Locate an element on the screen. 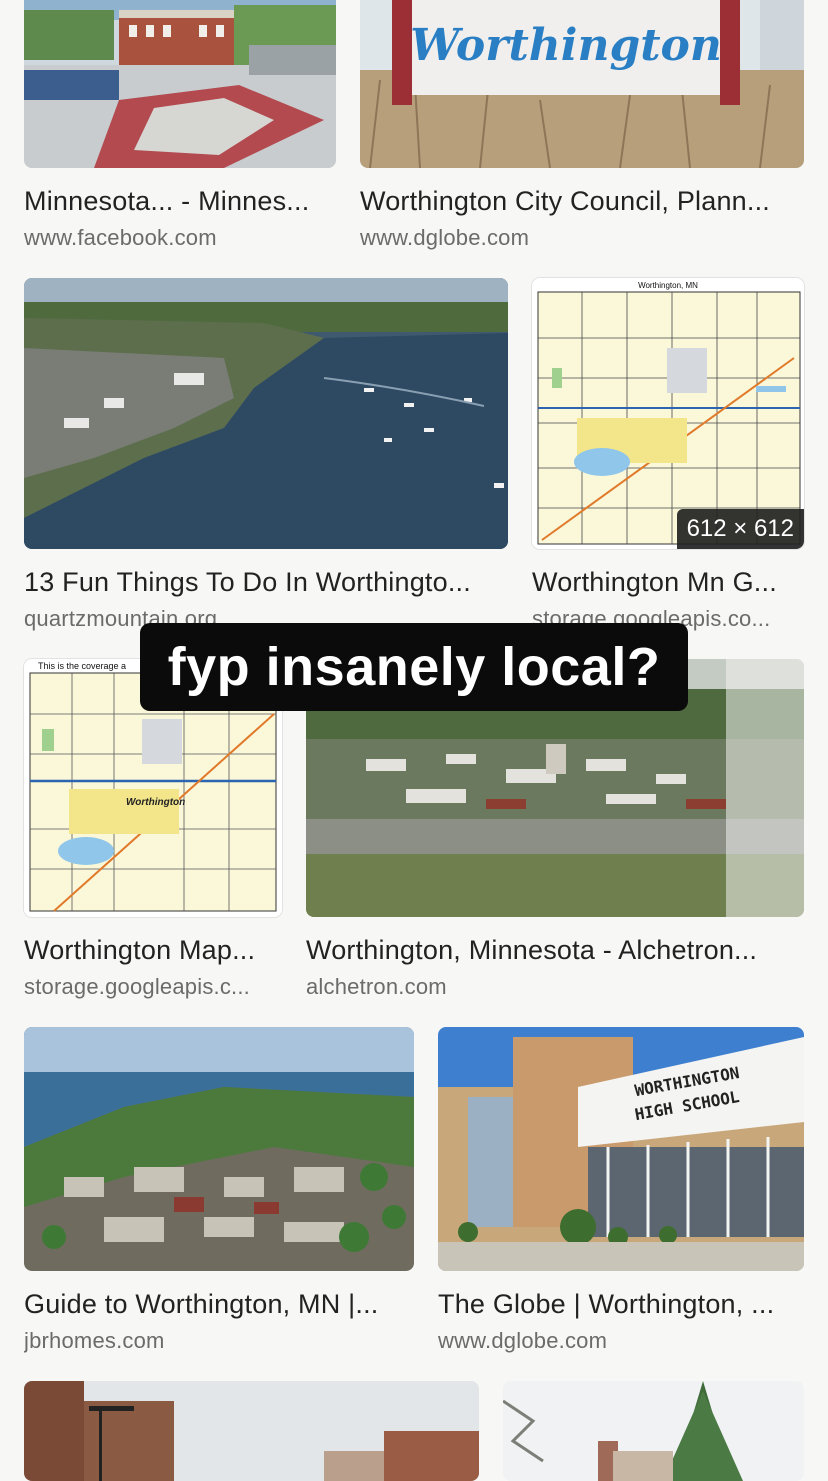 The height and width of the screenshot is (1481, 828). sign-text: Worthington is located at coordinates (566, 45).